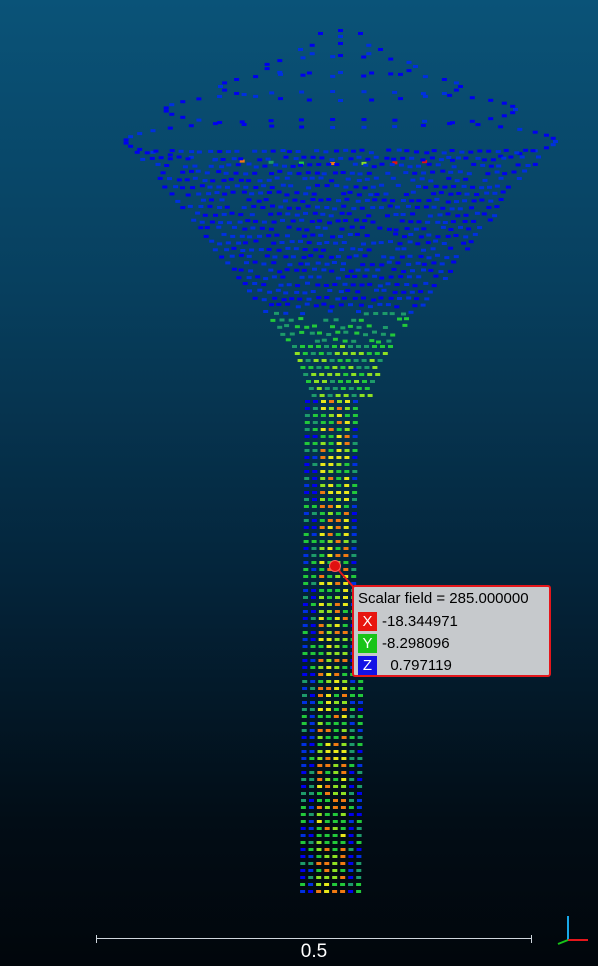 The width and height of the screenshot is (598, 966). Describe the element at coordinates (335, 566) in the screenshot. I see `picked-point-marker` at that location.